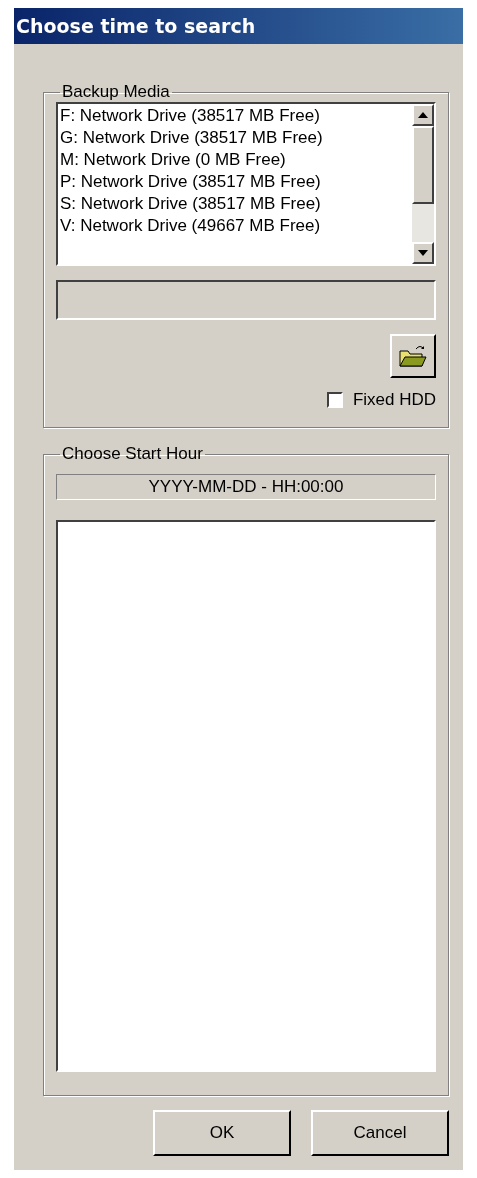  Describe the element at coordinates (381, 400) in the screenshot. I see `fixed-hdd-checkbox: Fixed HDD` at that location.